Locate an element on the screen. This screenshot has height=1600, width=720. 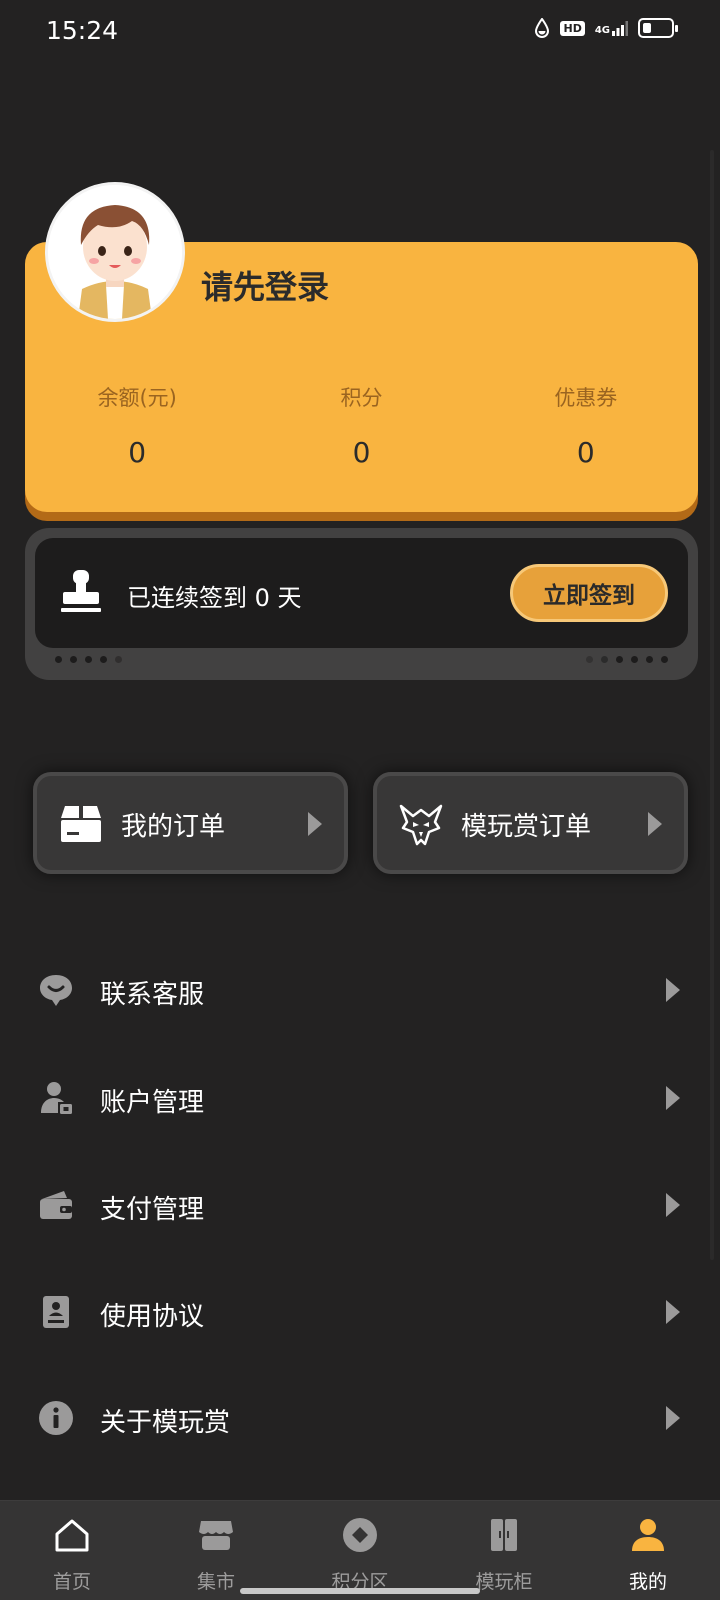
avatar is located at coordinates (115, 252).